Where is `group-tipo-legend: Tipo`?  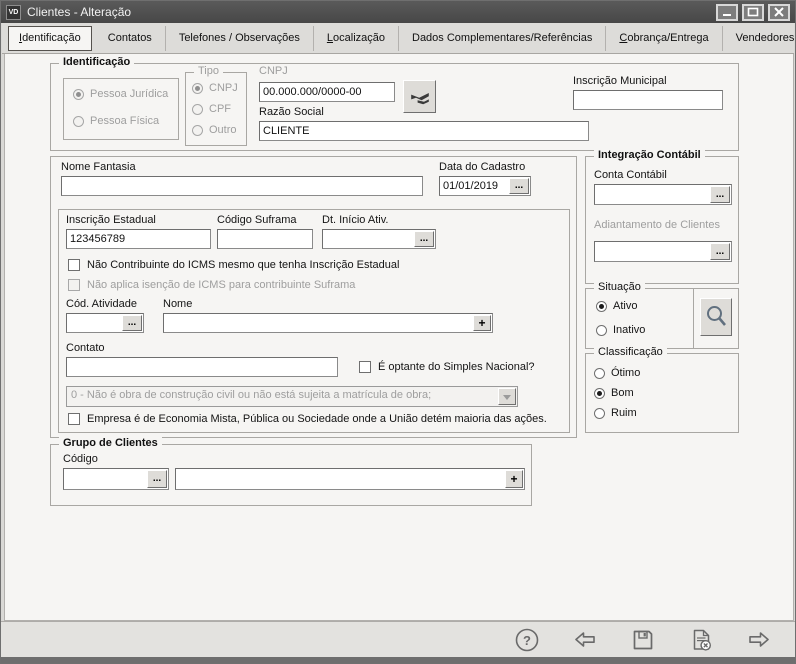
group-tipo-legend: Tipo is located at coordinates (208, 71).